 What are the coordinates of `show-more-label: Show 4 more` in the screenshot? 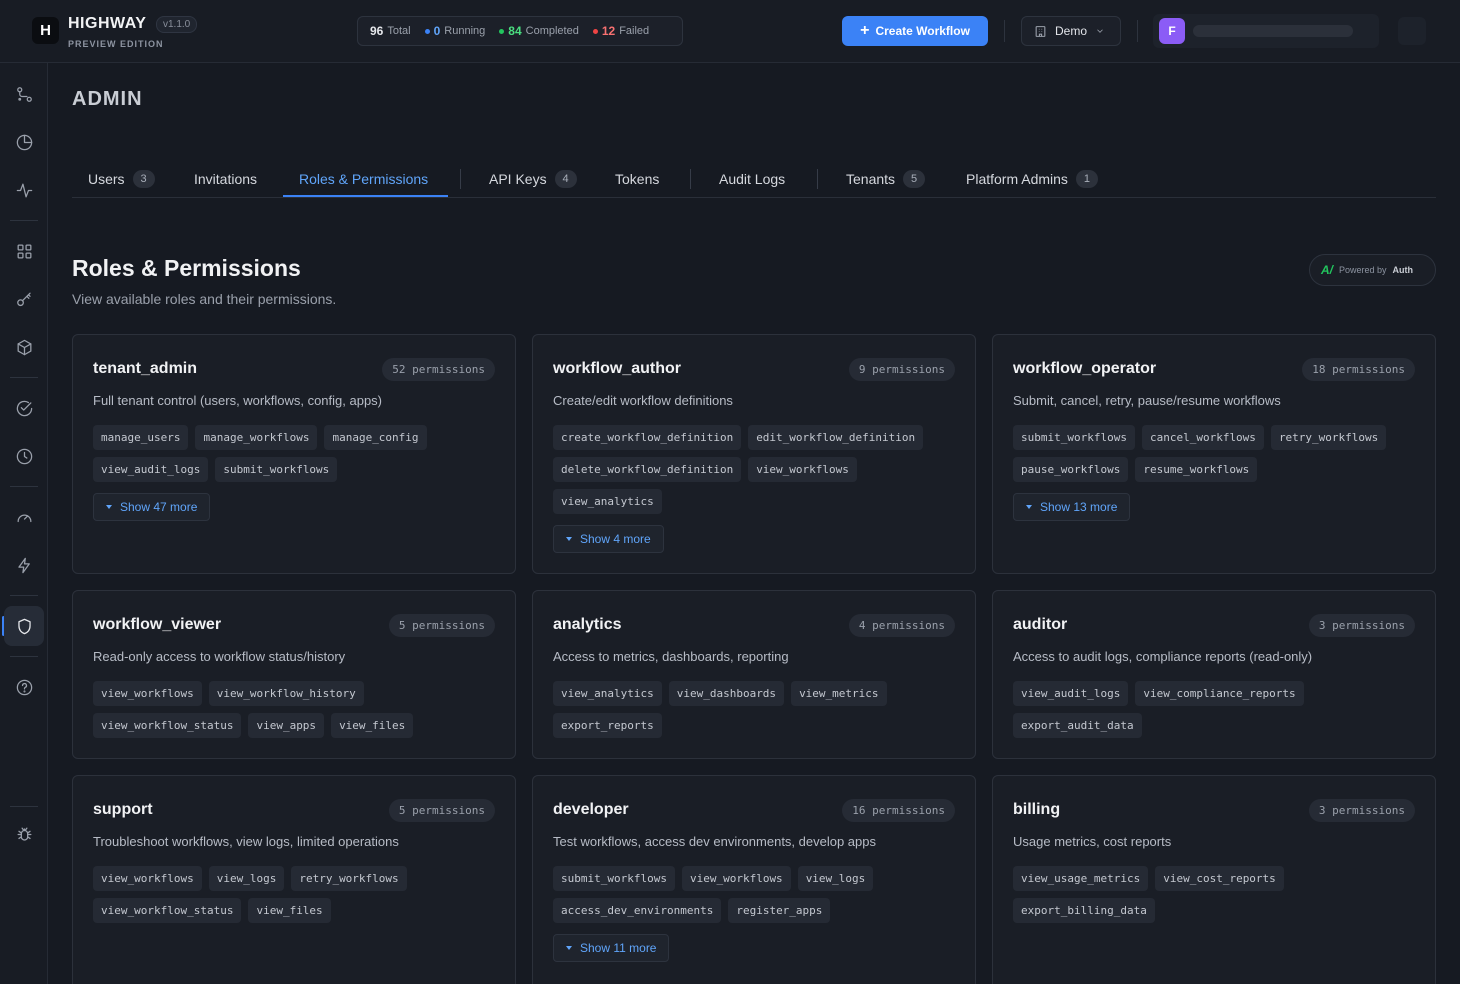 It's located at (615, 539).